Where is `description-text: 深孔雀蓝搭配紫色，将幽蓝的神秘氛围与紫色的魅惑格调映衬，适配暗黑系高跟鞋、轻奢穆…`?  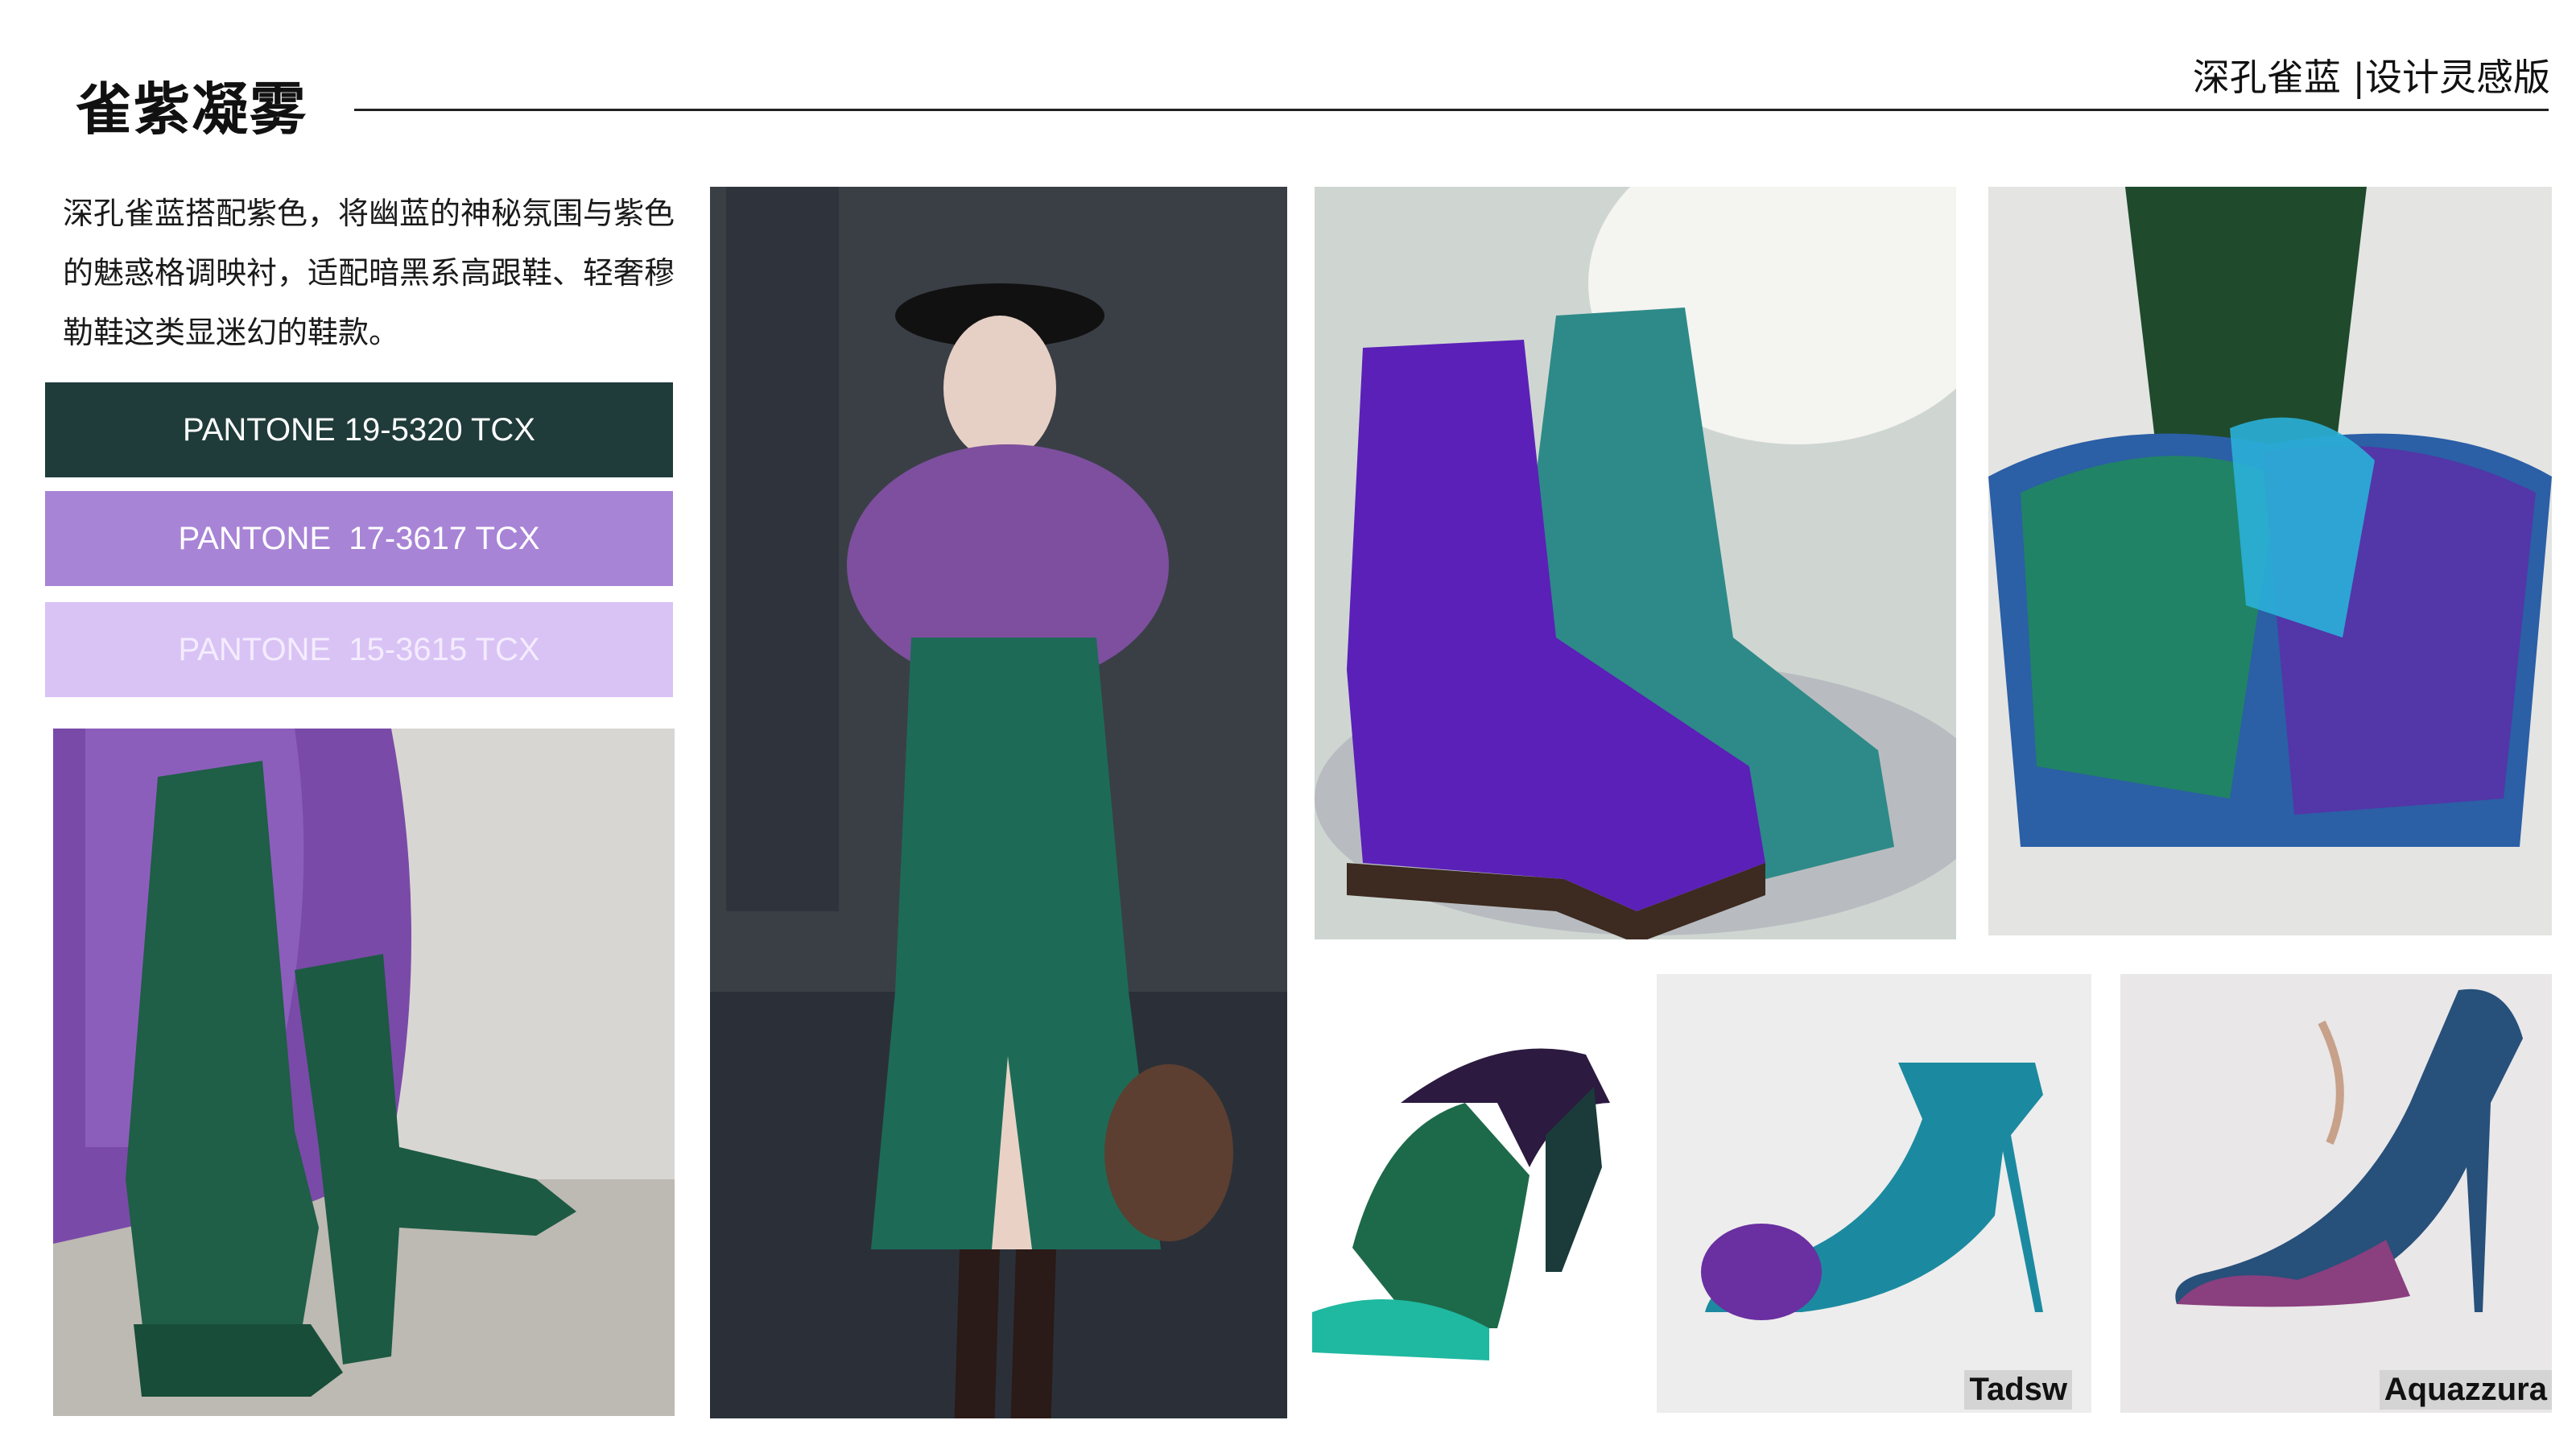
description-text: 深孔雀蓝搭配紫色，将幽蓝的神秘氛围与紫色的魅惑格调映衬，适配暗黑系高跟鞋、轻奢穆… is located at coordinates (369, 273).